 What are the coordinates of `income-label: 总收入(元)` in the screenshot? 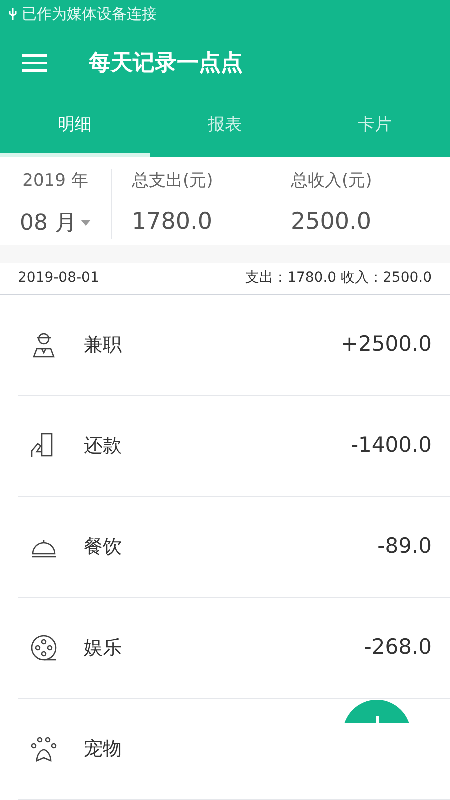 It's located at (332, 181).